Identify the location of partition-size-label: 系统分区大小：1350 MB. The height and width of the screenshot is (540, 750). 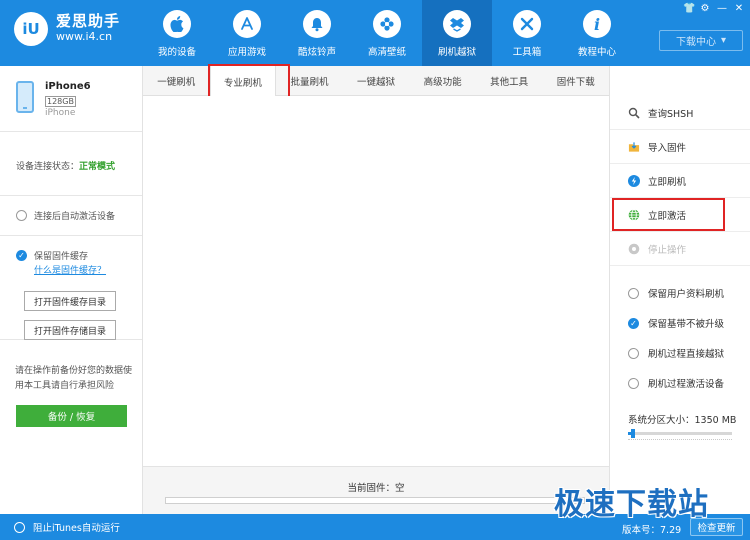
(682, 420).